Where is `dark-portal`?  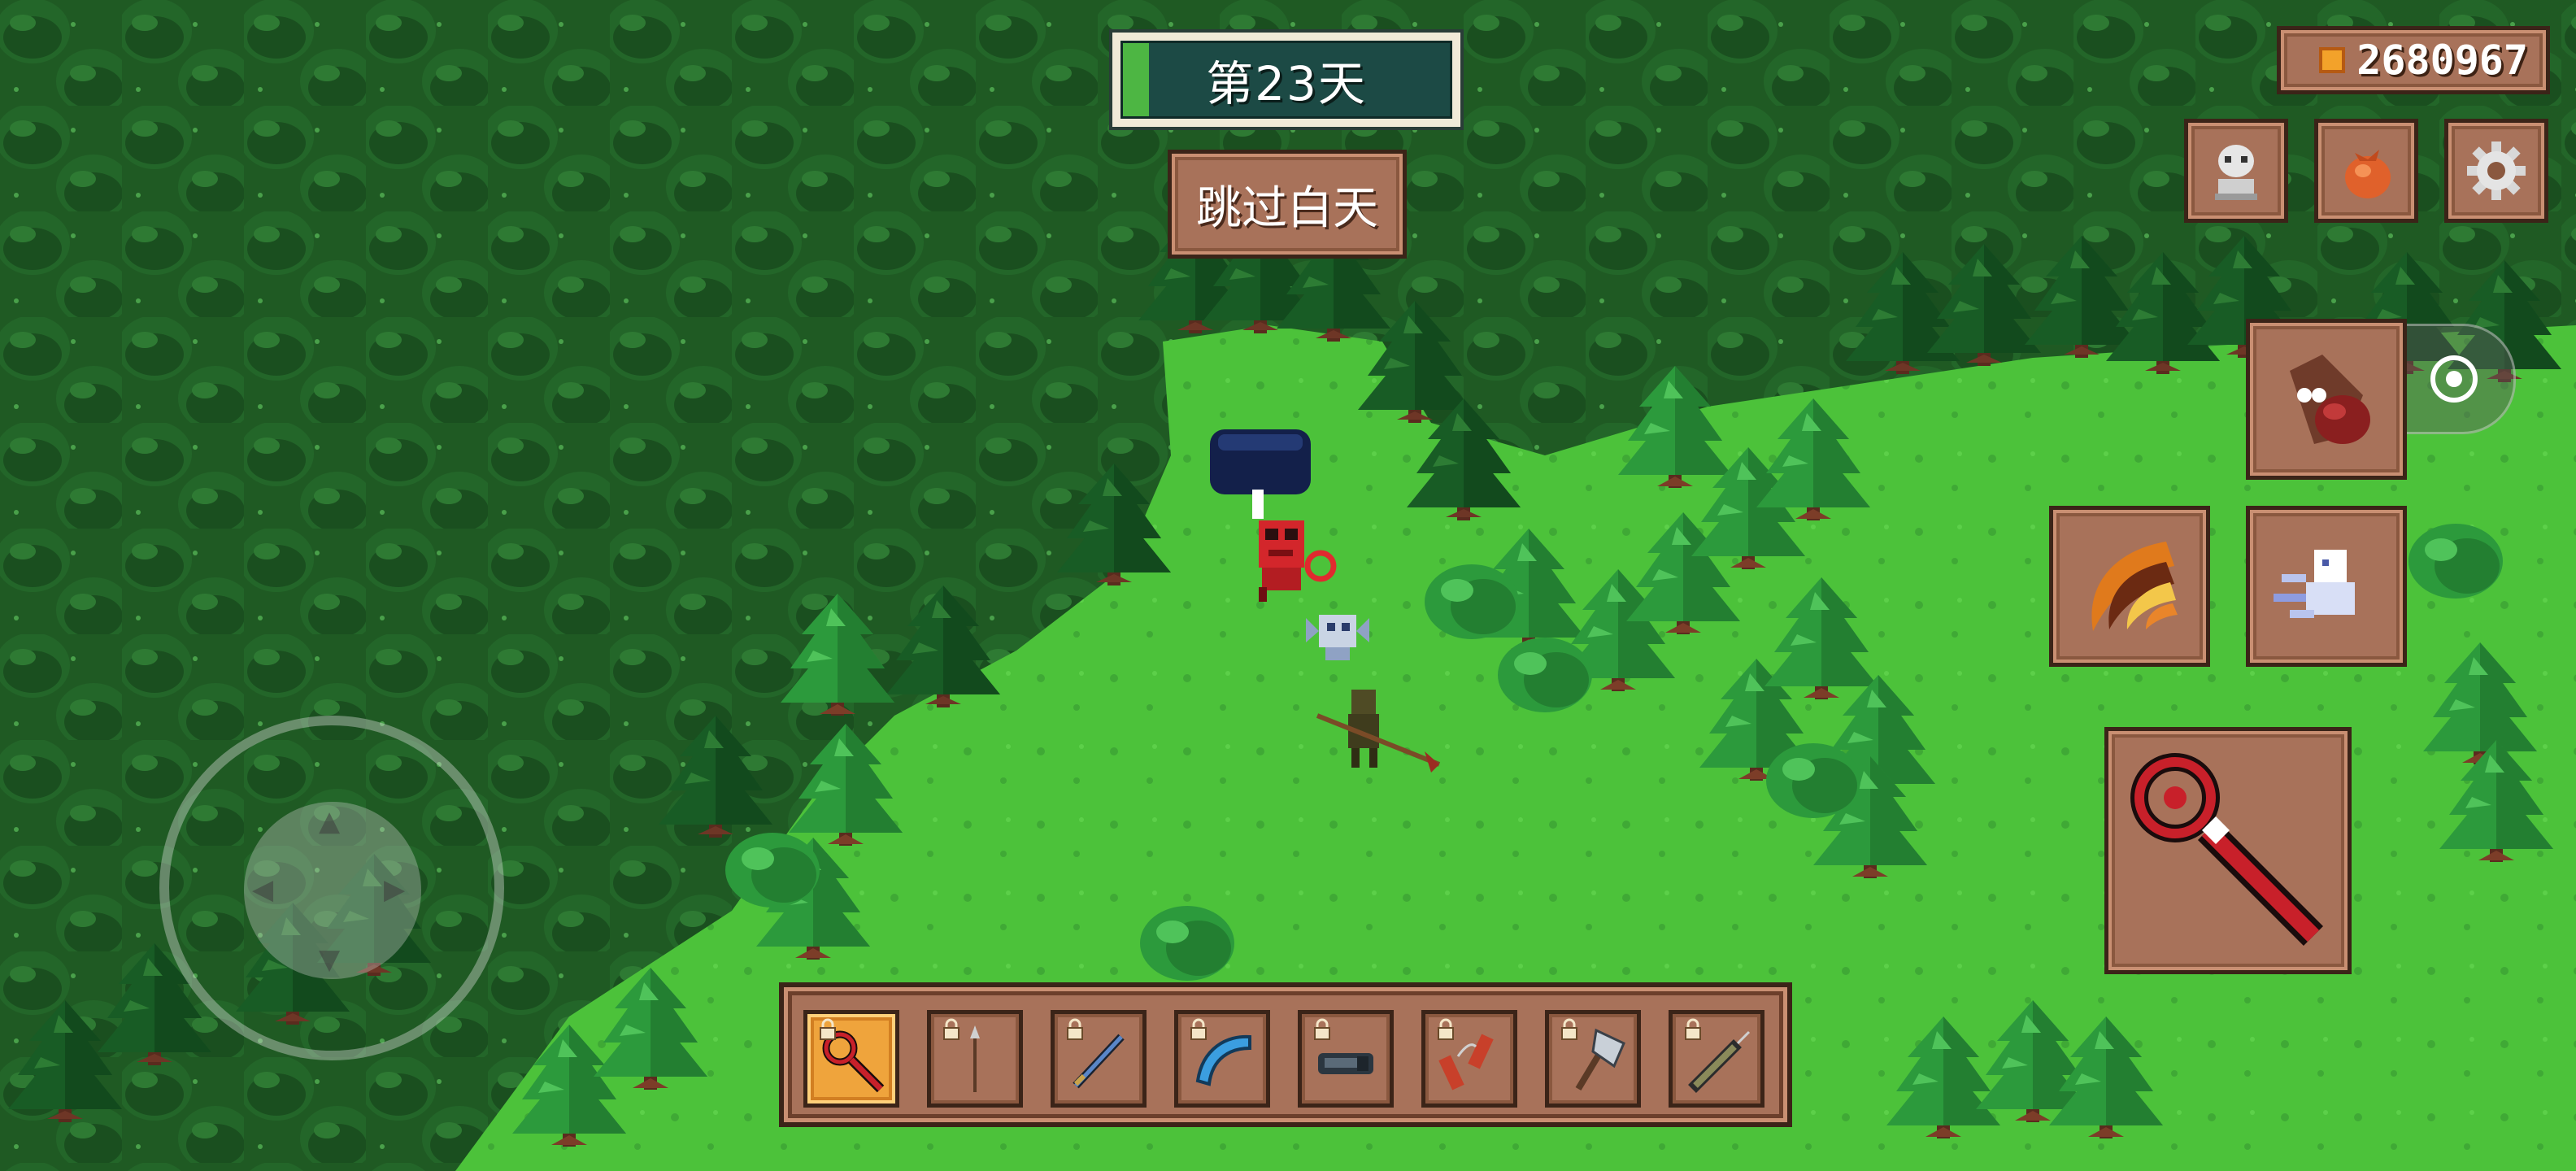 dark-portal is located at coordinates (1261, 461).